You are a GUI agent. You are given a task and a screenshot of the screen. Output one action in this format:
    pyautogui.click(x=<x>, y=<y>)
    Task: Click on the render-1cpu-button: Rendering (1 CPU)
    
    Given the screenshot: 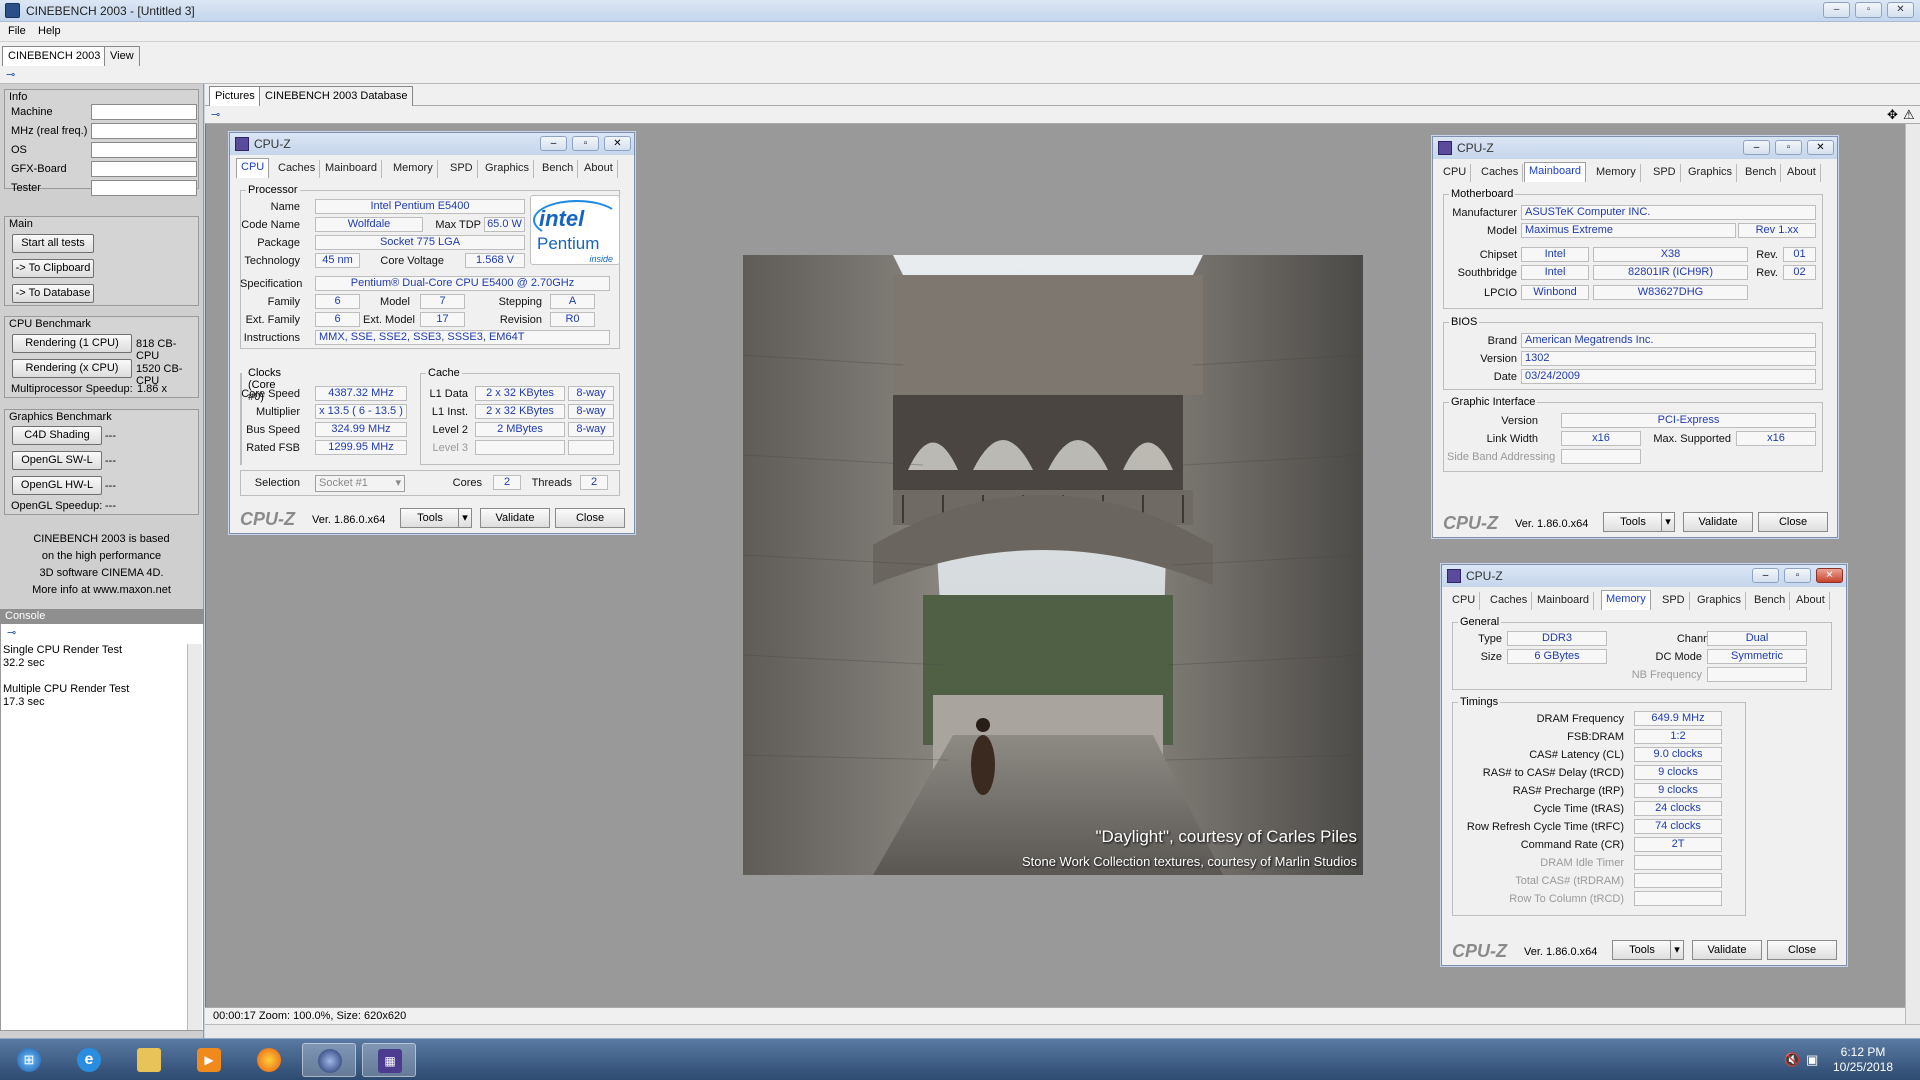 What is the action you would take?
    pyautogui.click(x=72, y=343)
    